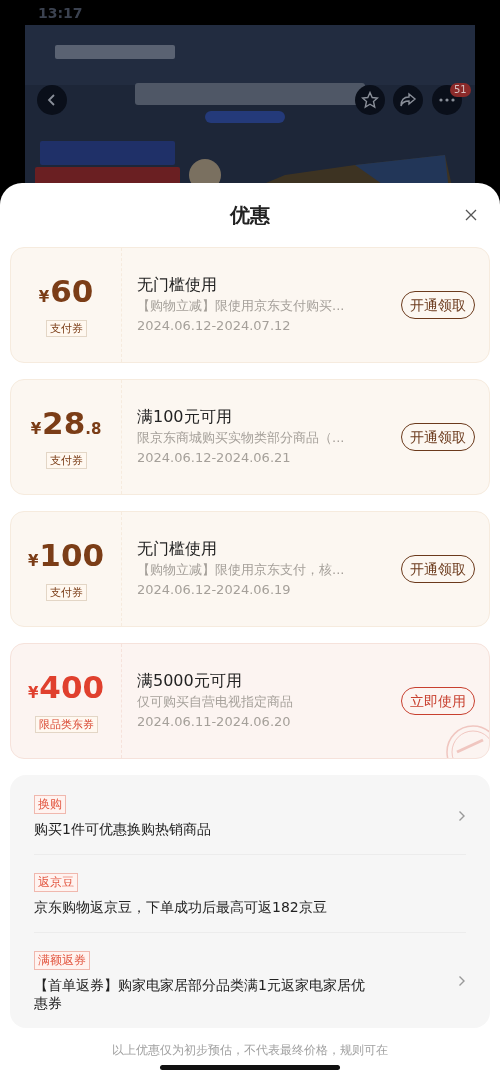 The height and width of the screenshot is (1082, 500). Describe the element at coordinates (123, 829) in the screenshot. I see `perk-description: 购买1件可优惠换购热销商品` at that location.